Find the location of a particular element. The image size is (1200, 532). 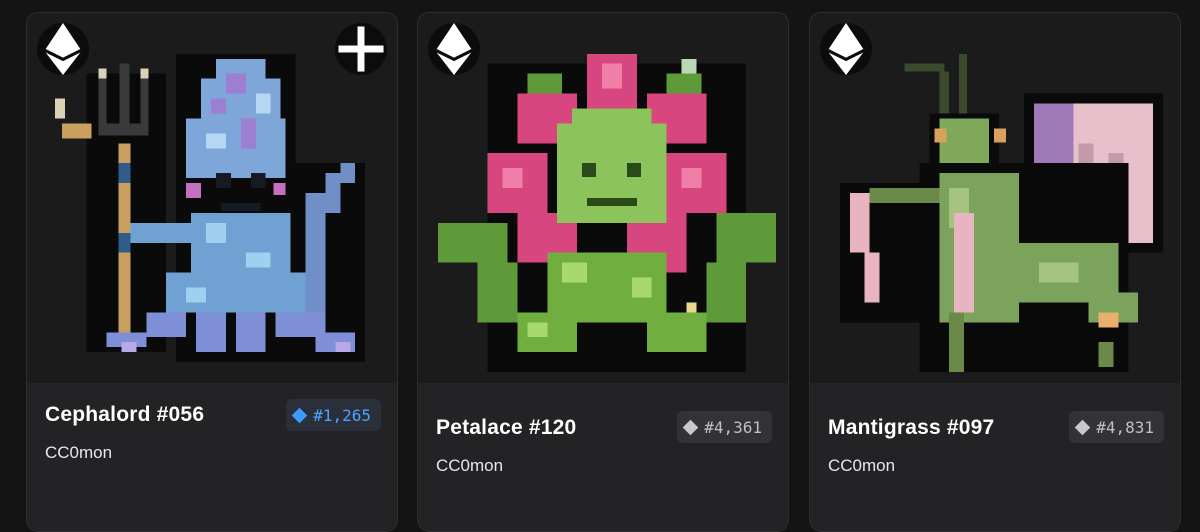

rarity-rank-value: #1,265 is located at coordinates (342, 415).